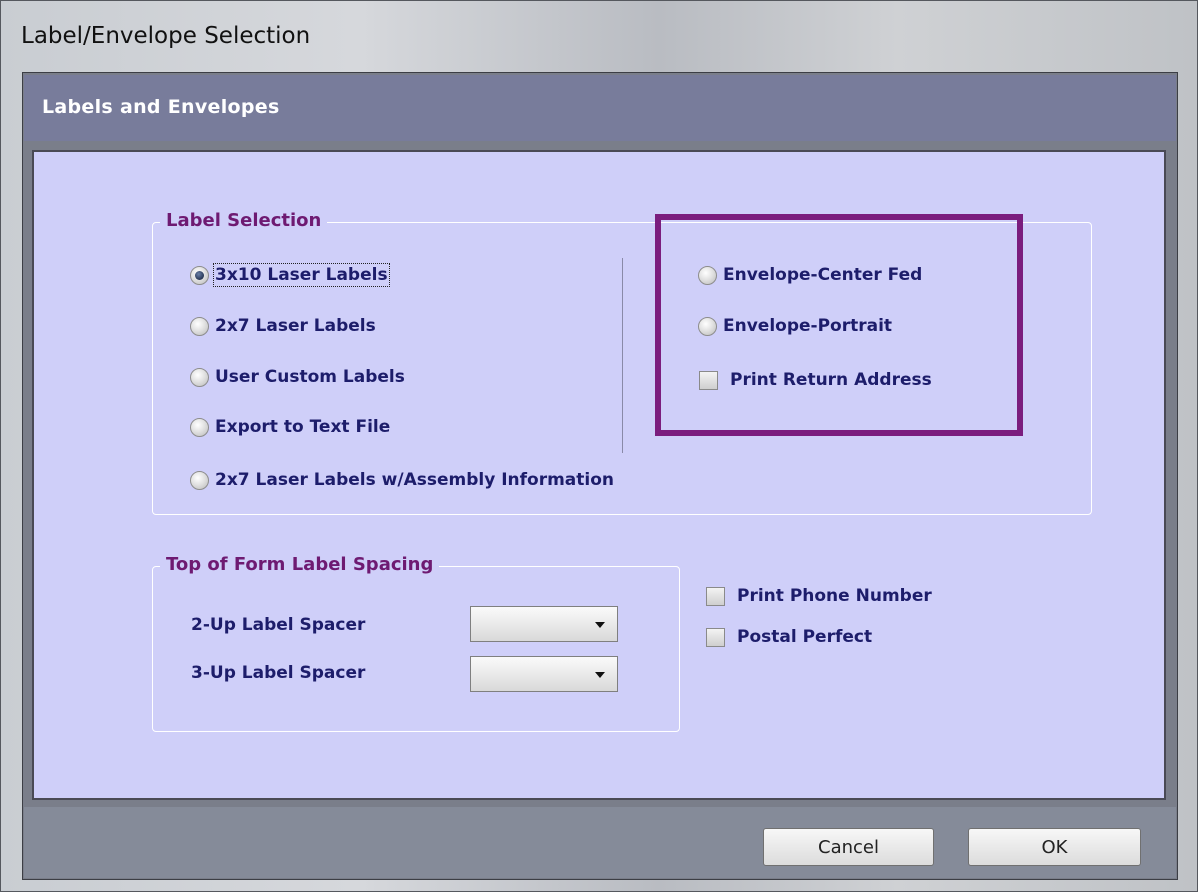 This screenshot has height=892, width=1198. I want to click on two-up-spacer-label: 2-Up Label Spacer, so click(278, 625).